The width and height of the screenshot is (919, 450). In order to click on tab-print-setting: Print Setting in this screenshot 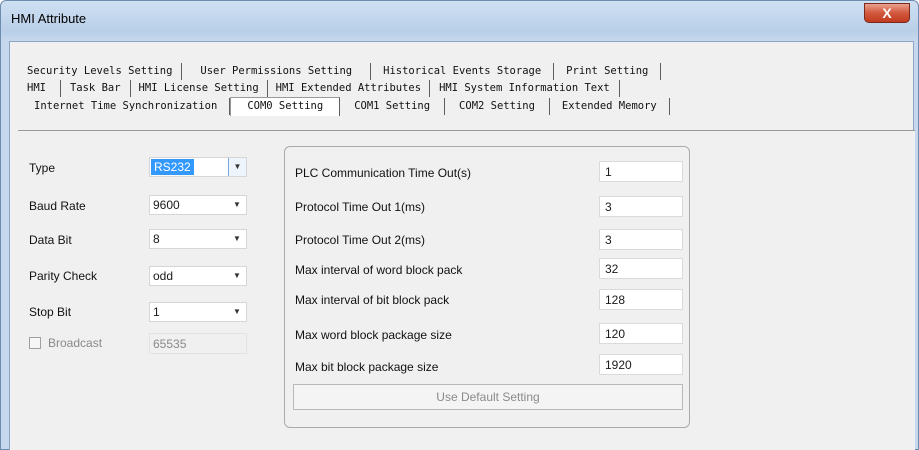, I will do `click(608, 71)`.